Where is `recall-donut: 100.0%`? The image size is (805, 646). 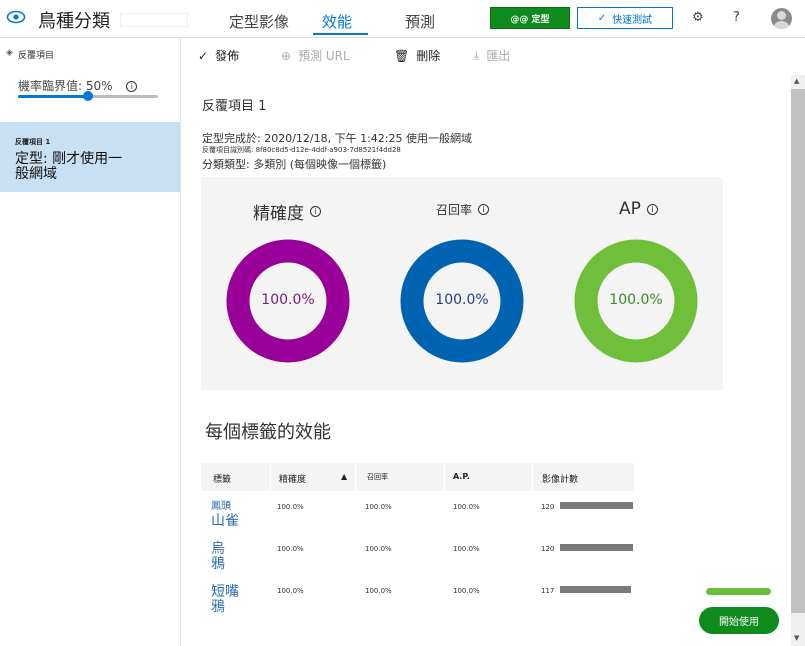
recall-donut: 100.0% is located at coordinates (462, 301).